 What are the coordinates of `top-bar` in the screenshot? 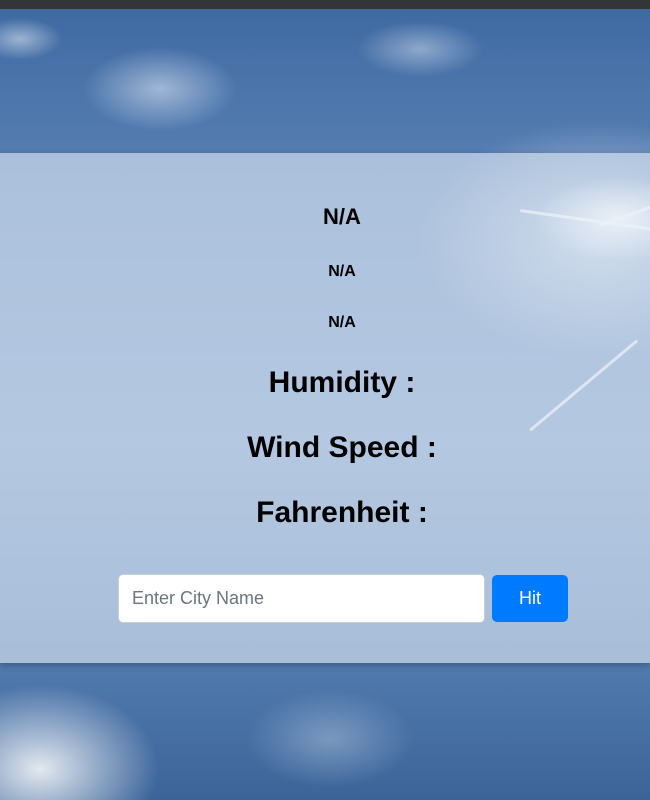 It's located at (325, 4).